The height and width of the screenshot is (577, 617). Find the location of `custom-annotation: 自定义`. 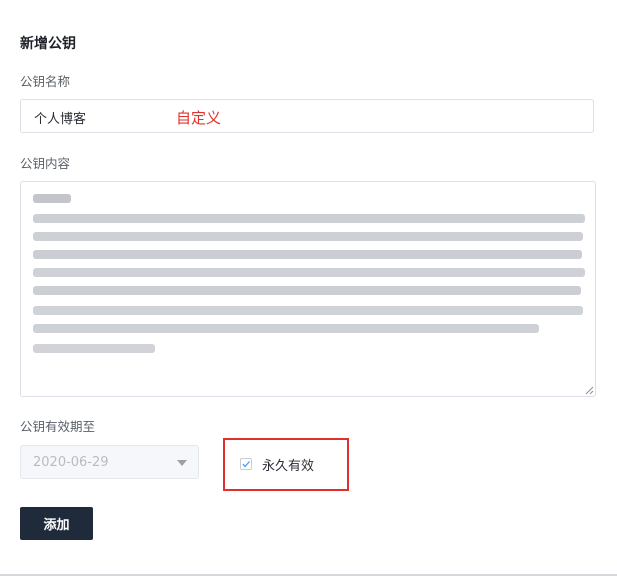

custom-annotation: 自定义 is located at coordinates (199, 118).